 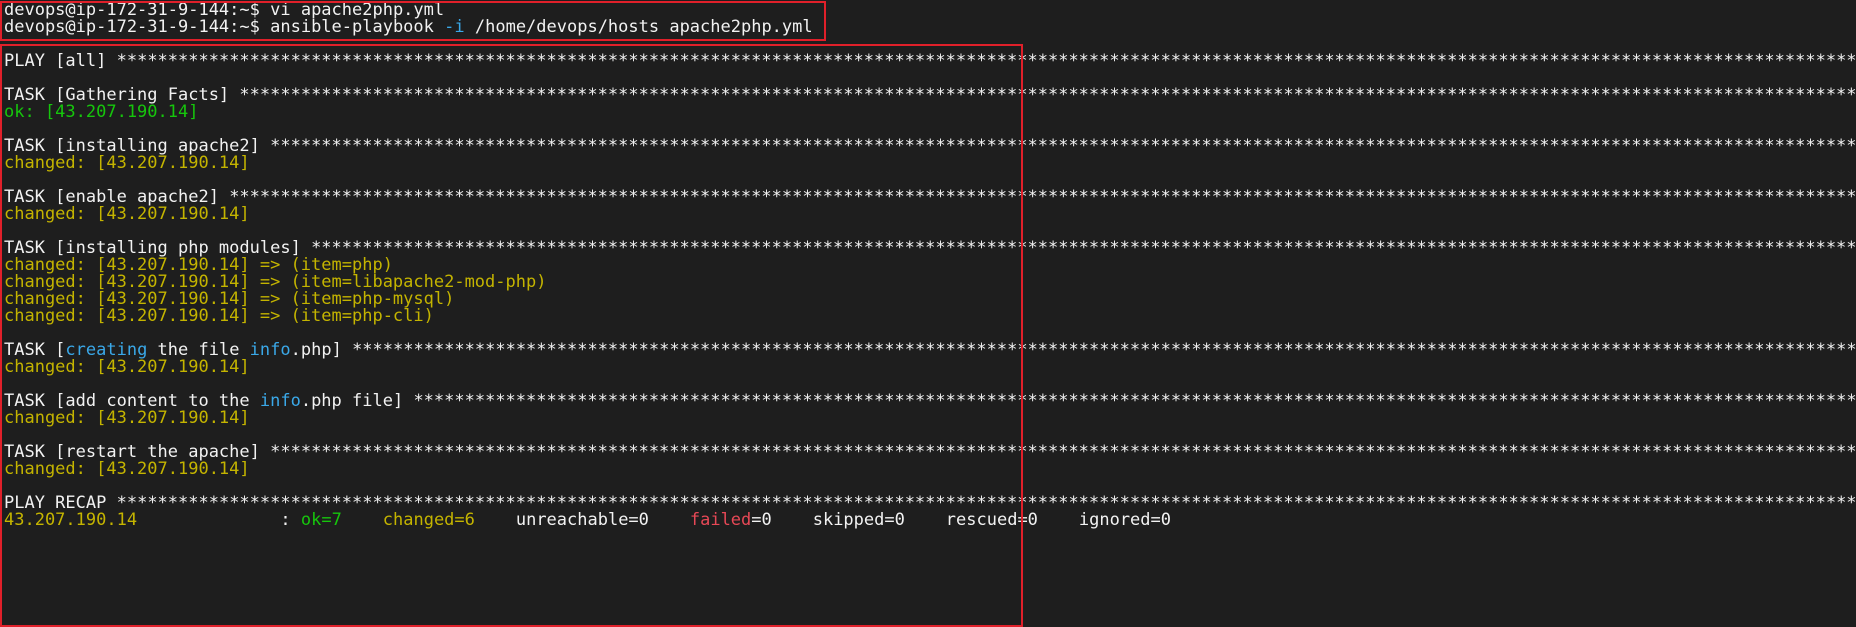 I want to click on recap-failed-value: =0, so click(x=761, y=520).